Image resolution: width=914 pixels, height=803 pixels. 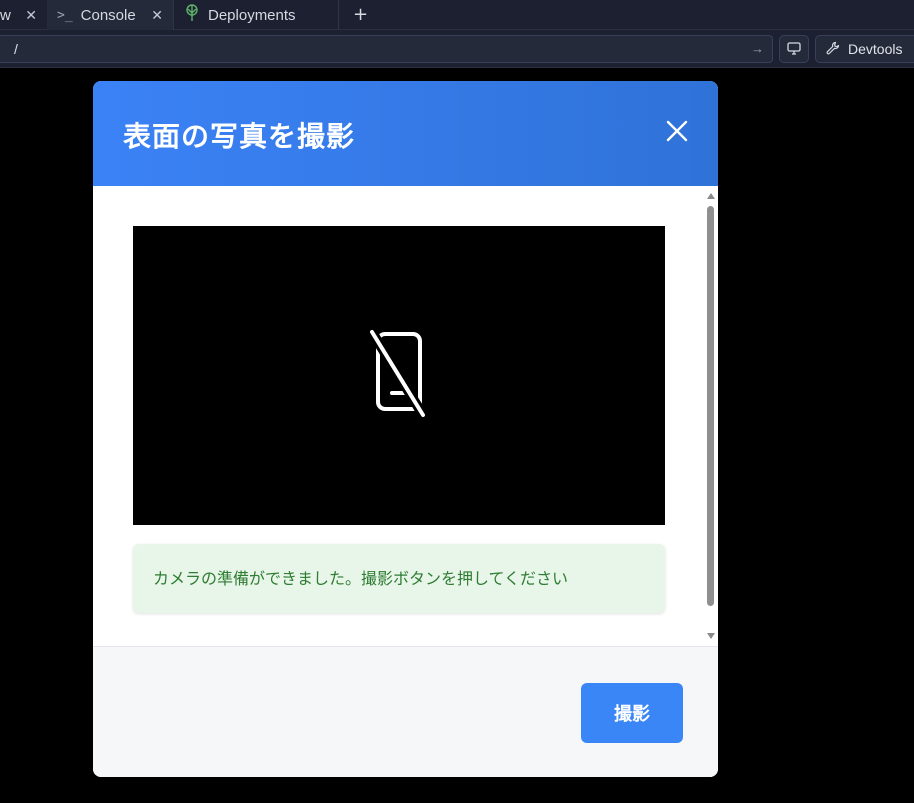 I want to click on close-icon, so click(x=677, y=133).